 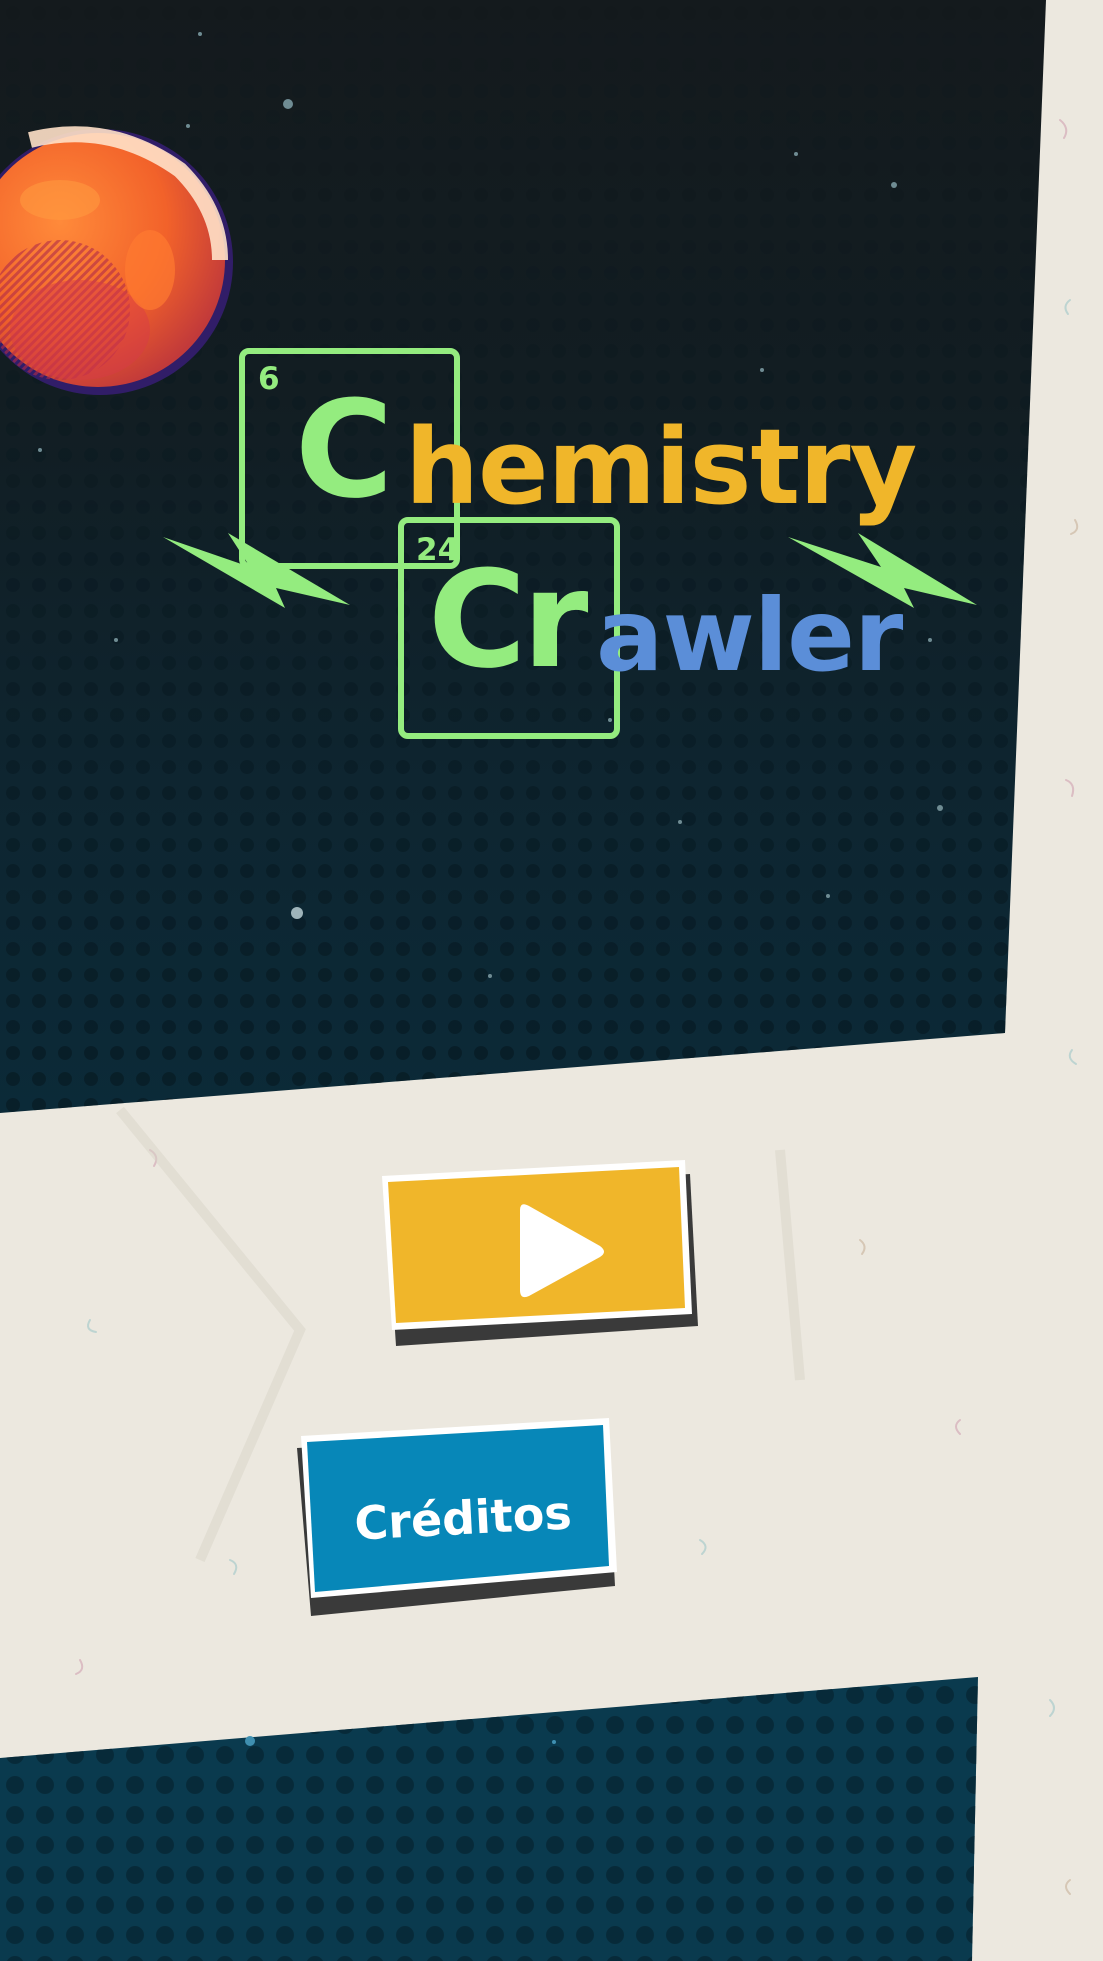 I want to click on play-button, so click(x=544, y=1250).